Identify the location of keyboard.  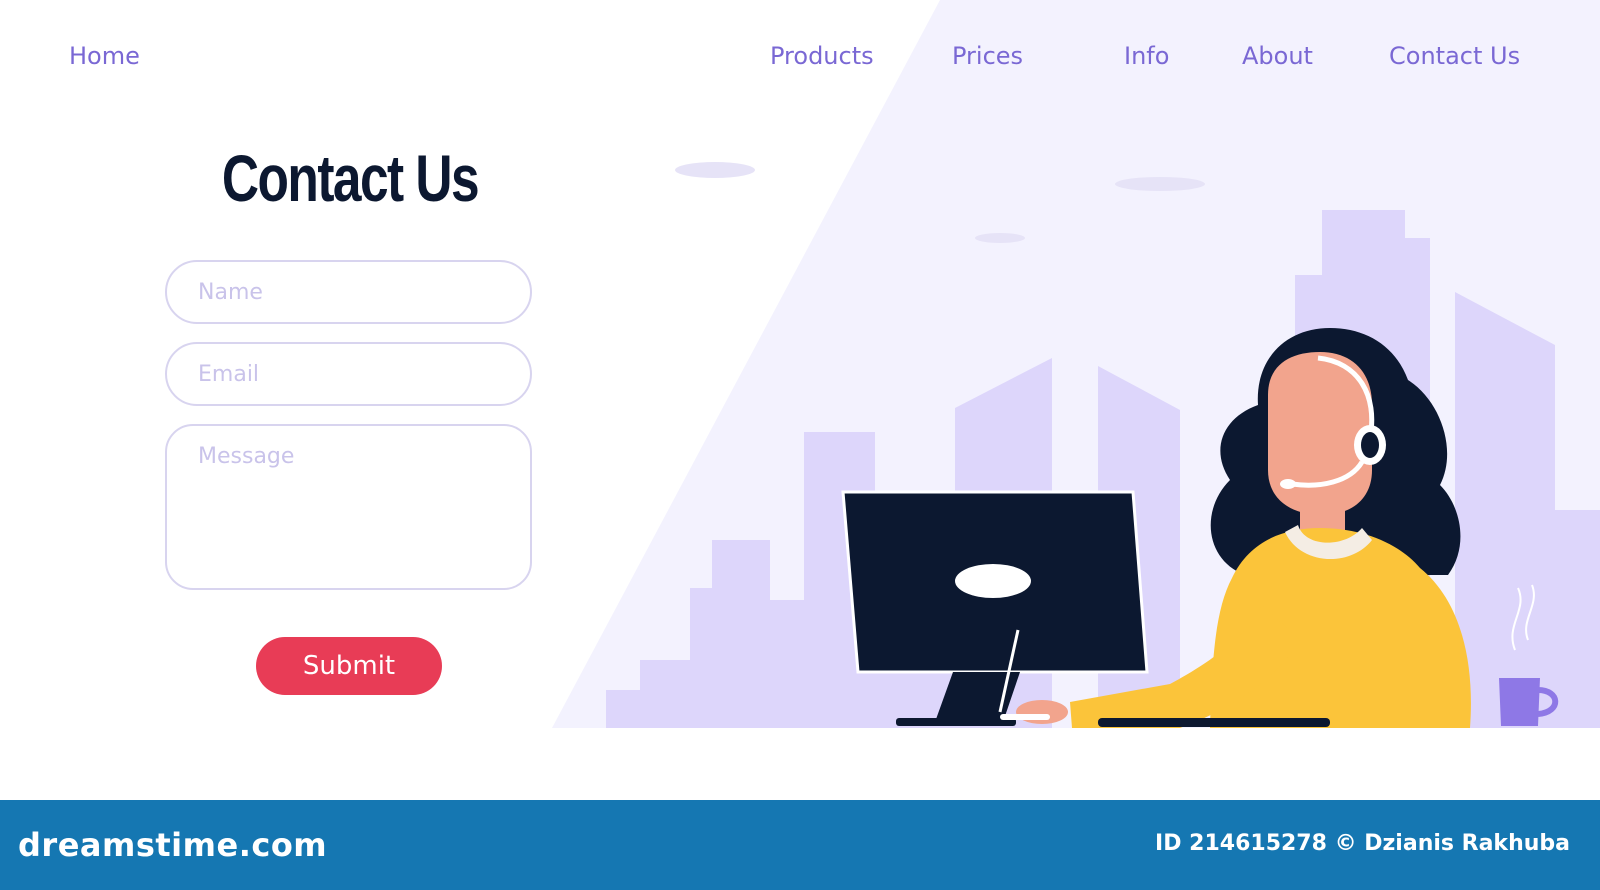
(1214, 722).